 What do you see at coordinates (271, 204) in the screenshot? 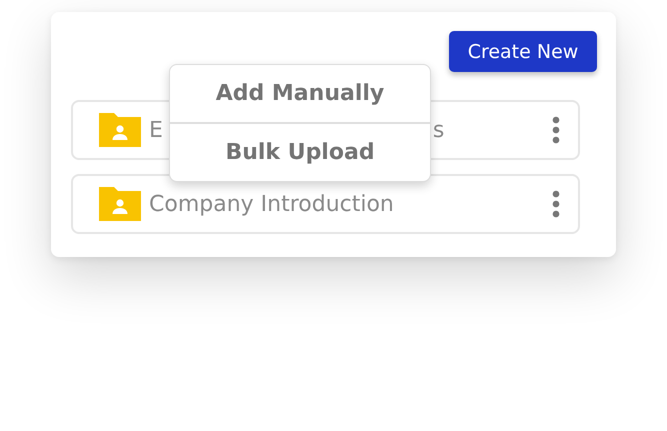
I see `folder-name: Company Introduction` at bounding box center [271, 204].